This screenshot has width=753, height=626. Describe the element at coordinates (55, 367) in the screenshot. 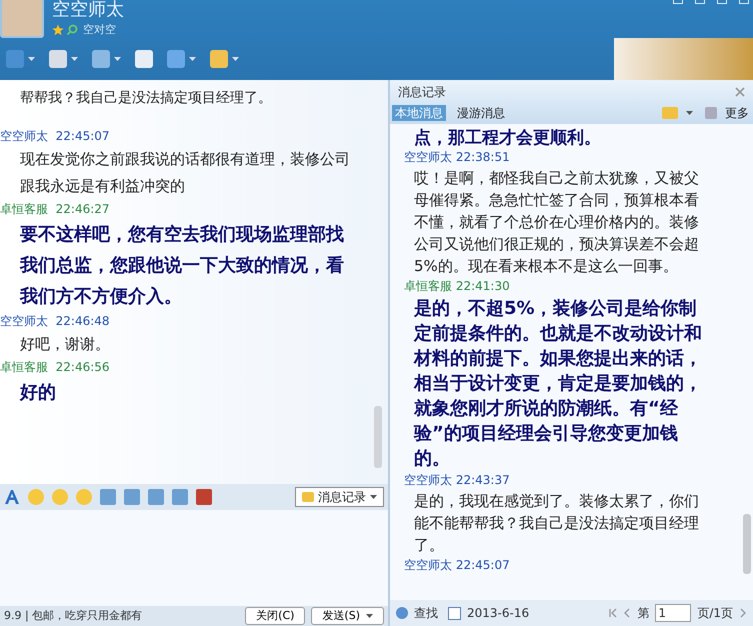

I see `sender-line: 卓恒客服 22:46:56` at that location.